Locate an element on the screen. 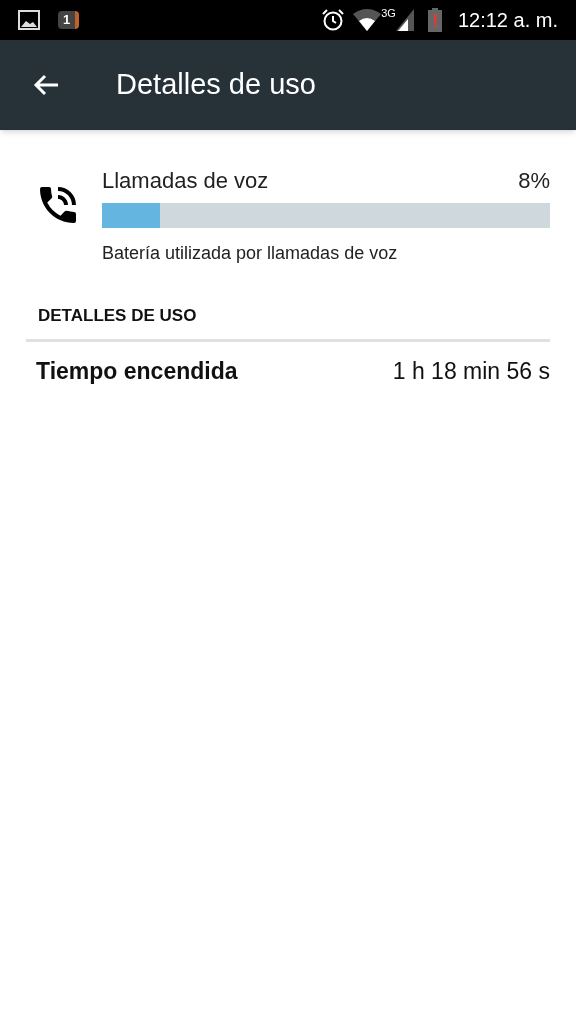  battery-icon is located at coordinates (434, 20).